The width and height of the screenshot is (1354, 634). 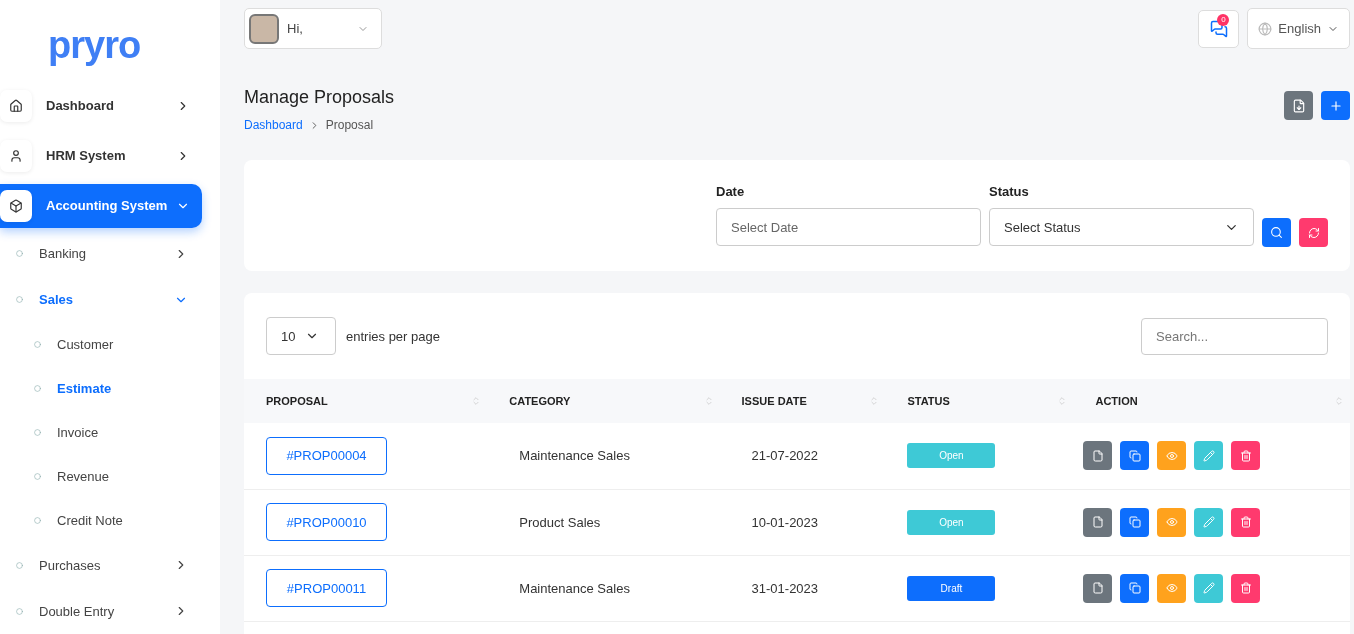 I want to click on sidebar-item: Banking, so click(x=101, y=253).